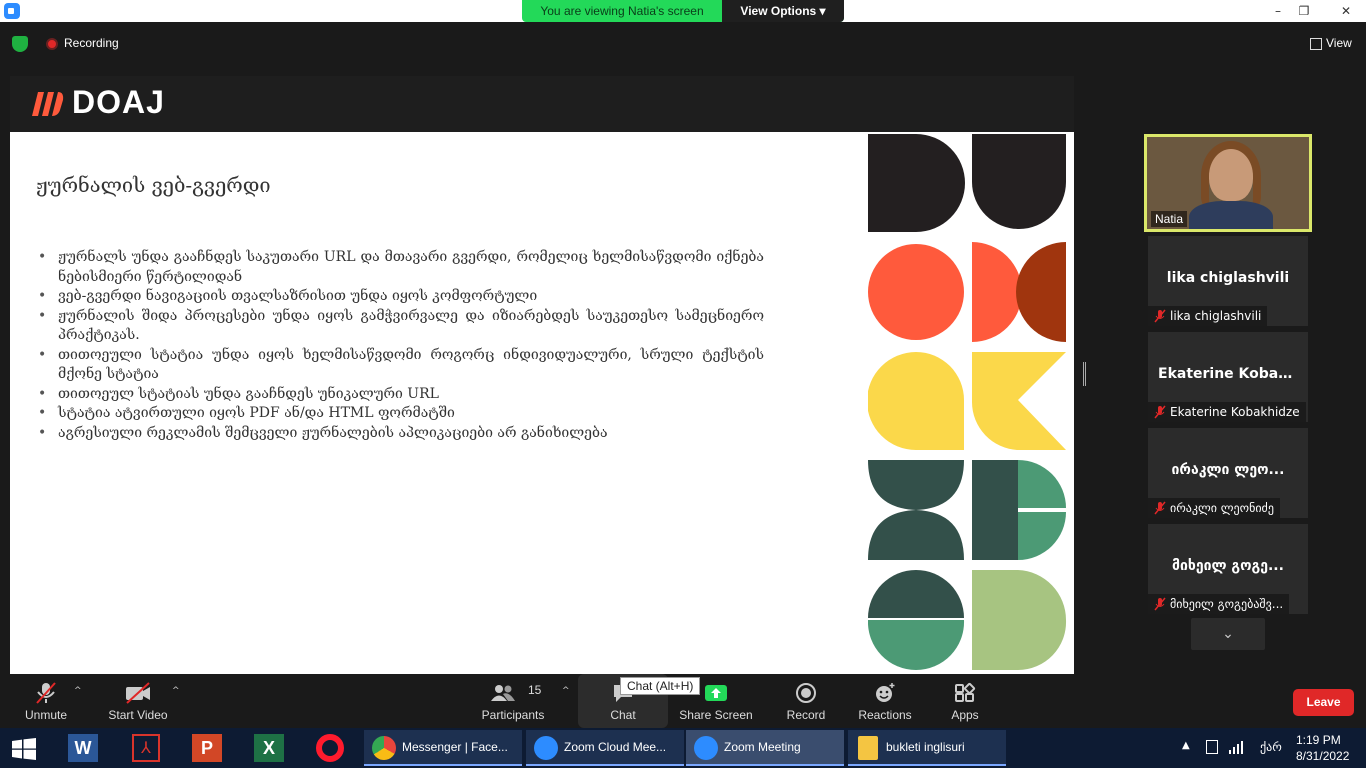 The image size is (1366, 768). I want to click on art-row-yellow, so click(967, 401).